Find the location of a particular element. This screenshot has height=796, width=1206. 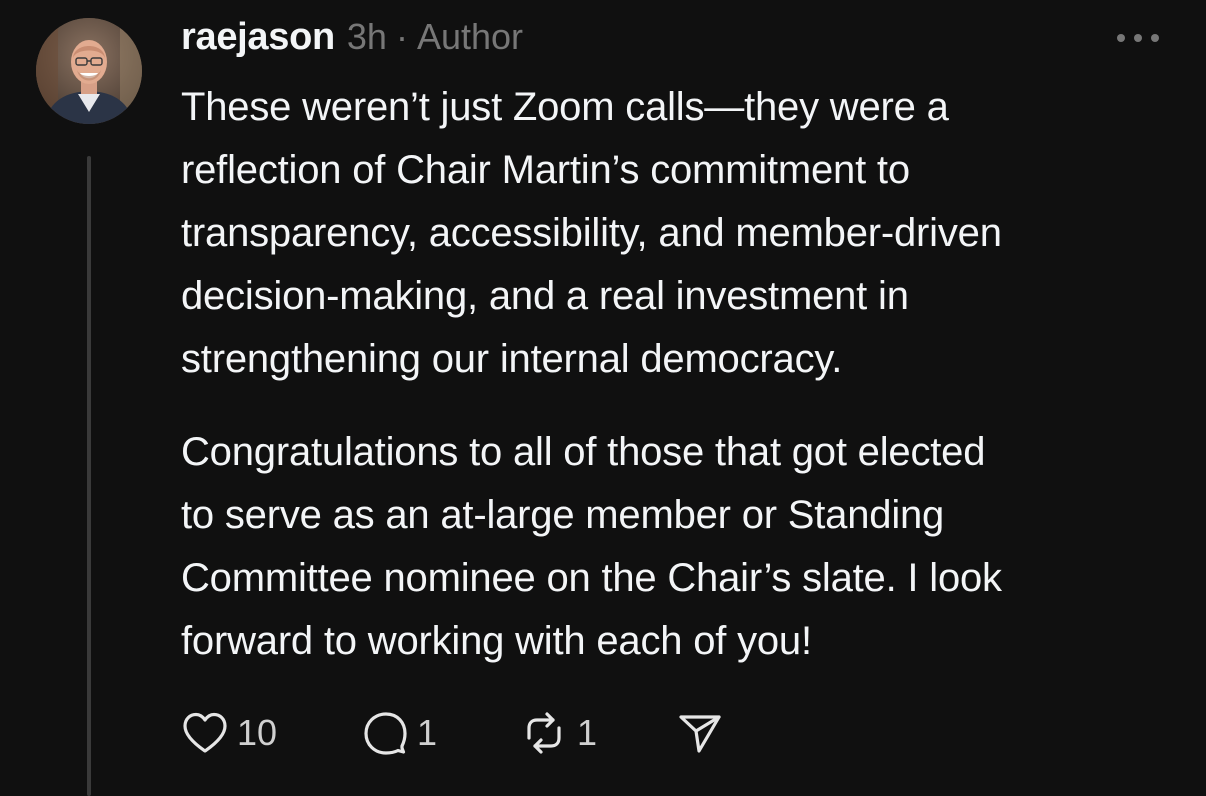

author-badge: Author is located at coordinates (470, 36).